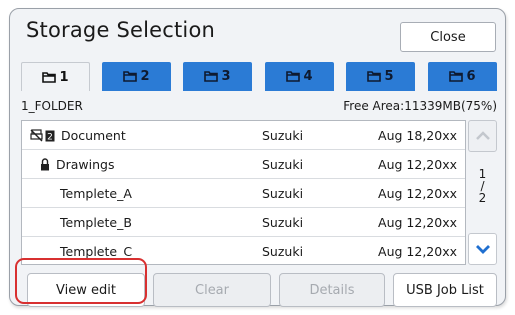 The image size is (515, 315). I want to click on list-item: Drawings Suzuki Aug 12,20xx, so click(243, 164).